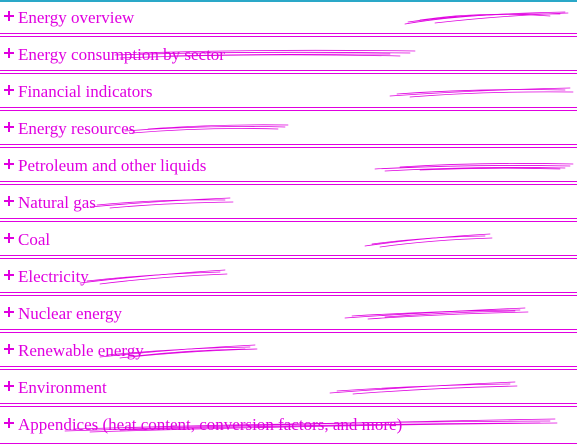 The image size is (577, 444). Describe the element at coordinates (76, 18) in the screenshot. I see `menu-item-label: Energy overview` at that location.